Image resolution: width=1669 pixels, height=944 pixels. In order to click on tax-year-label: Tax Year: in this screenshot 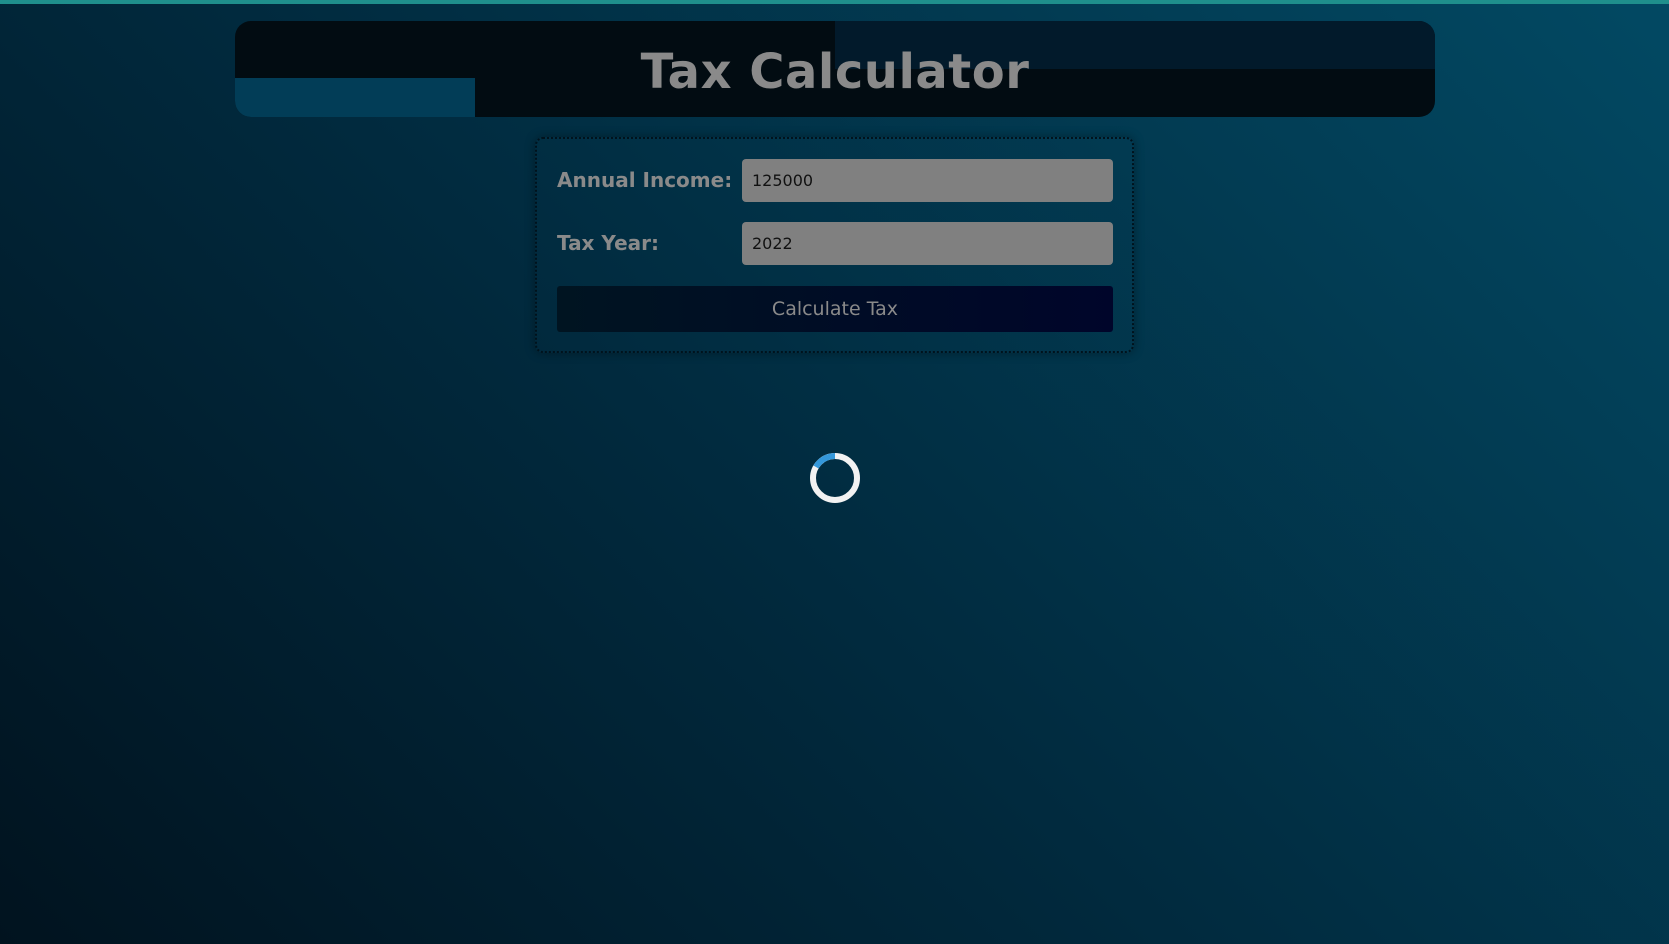, I will do `click(608, 243)`.